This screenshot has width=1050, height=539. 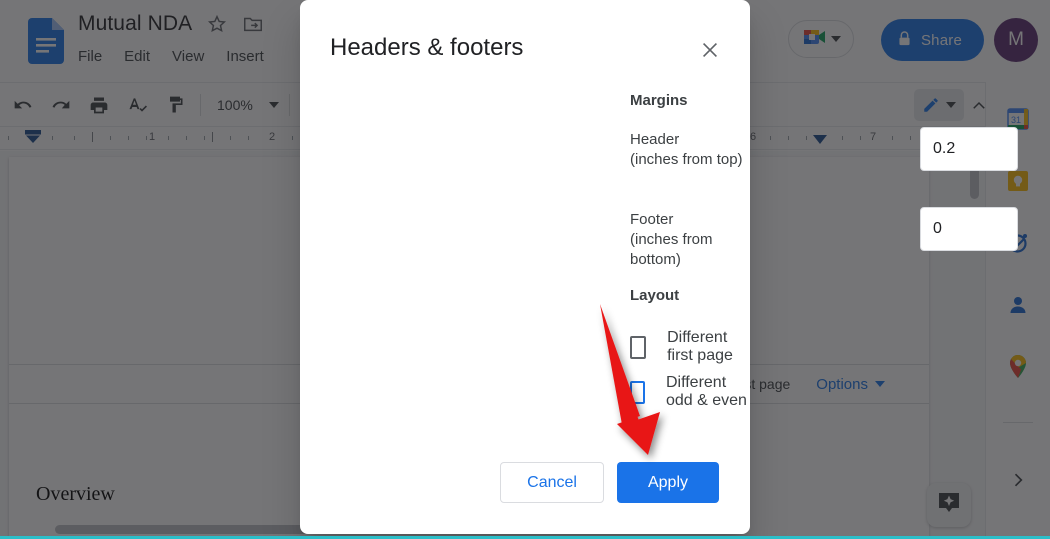 I want to click on margins-section-label: Margins, so click(x=659, y=100).